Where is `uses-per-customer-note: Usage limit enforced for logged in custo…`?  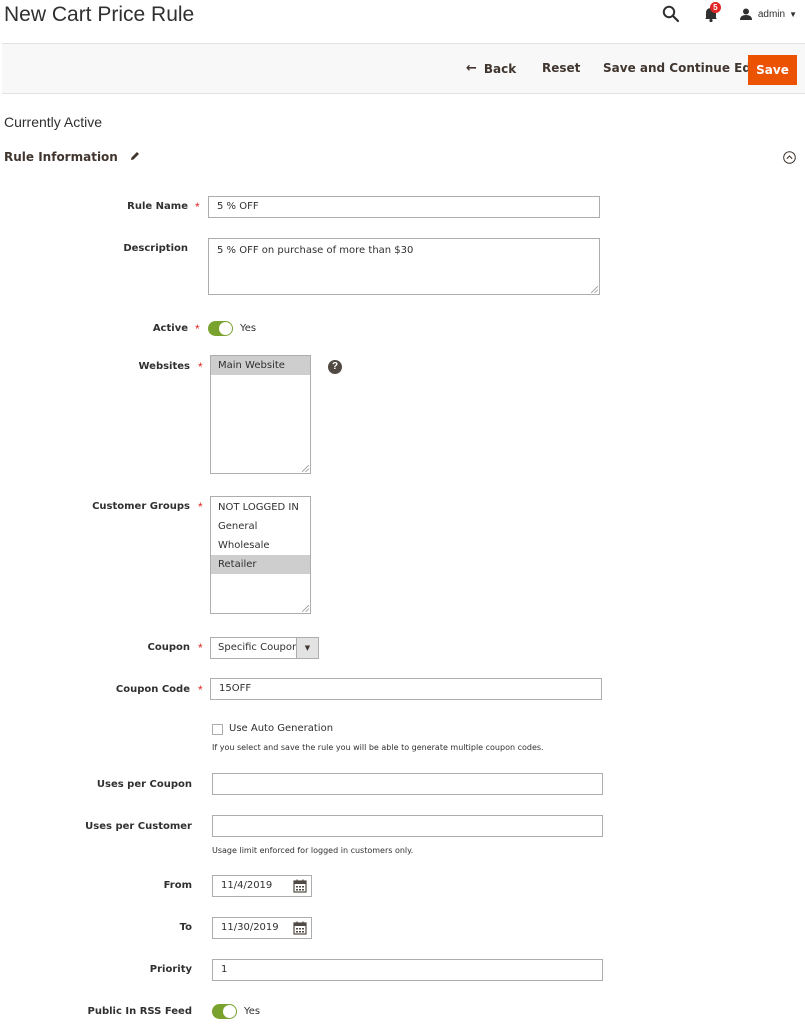
uses-per-customer-note: Usage limit enforced for logged in custo… is located at coordinates (313, 850).